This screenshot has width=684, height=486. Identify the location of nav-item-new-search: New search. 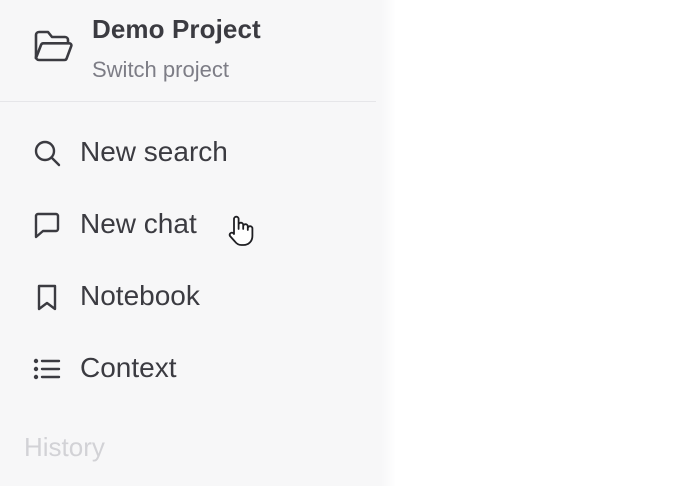
(188, 152).